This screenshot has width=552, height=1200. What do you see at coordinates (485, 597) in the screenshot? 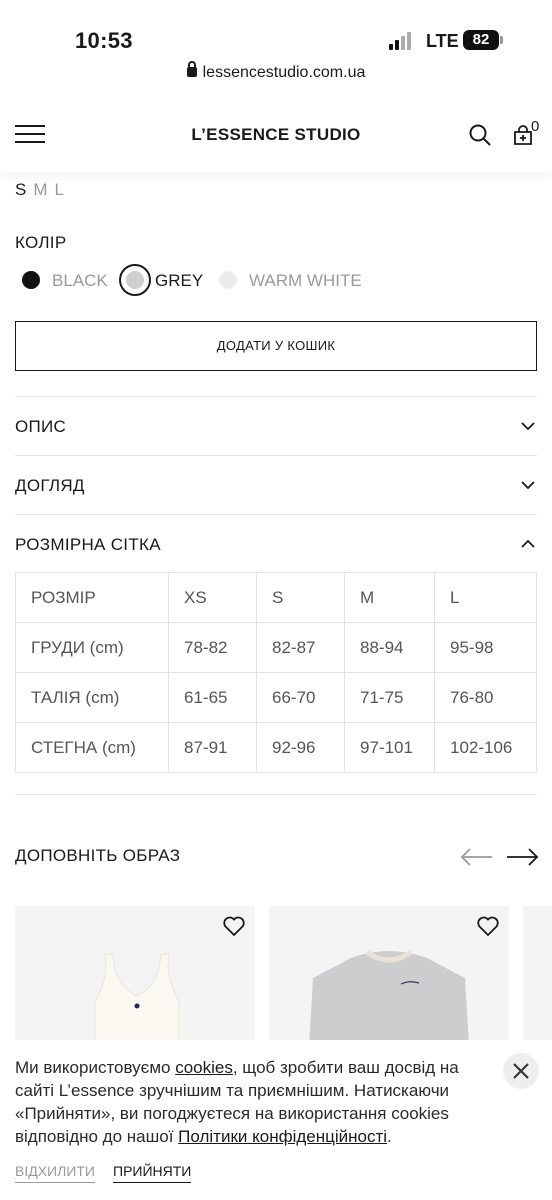
I see `table-header-cell: L` at bounding box center [485, 597].